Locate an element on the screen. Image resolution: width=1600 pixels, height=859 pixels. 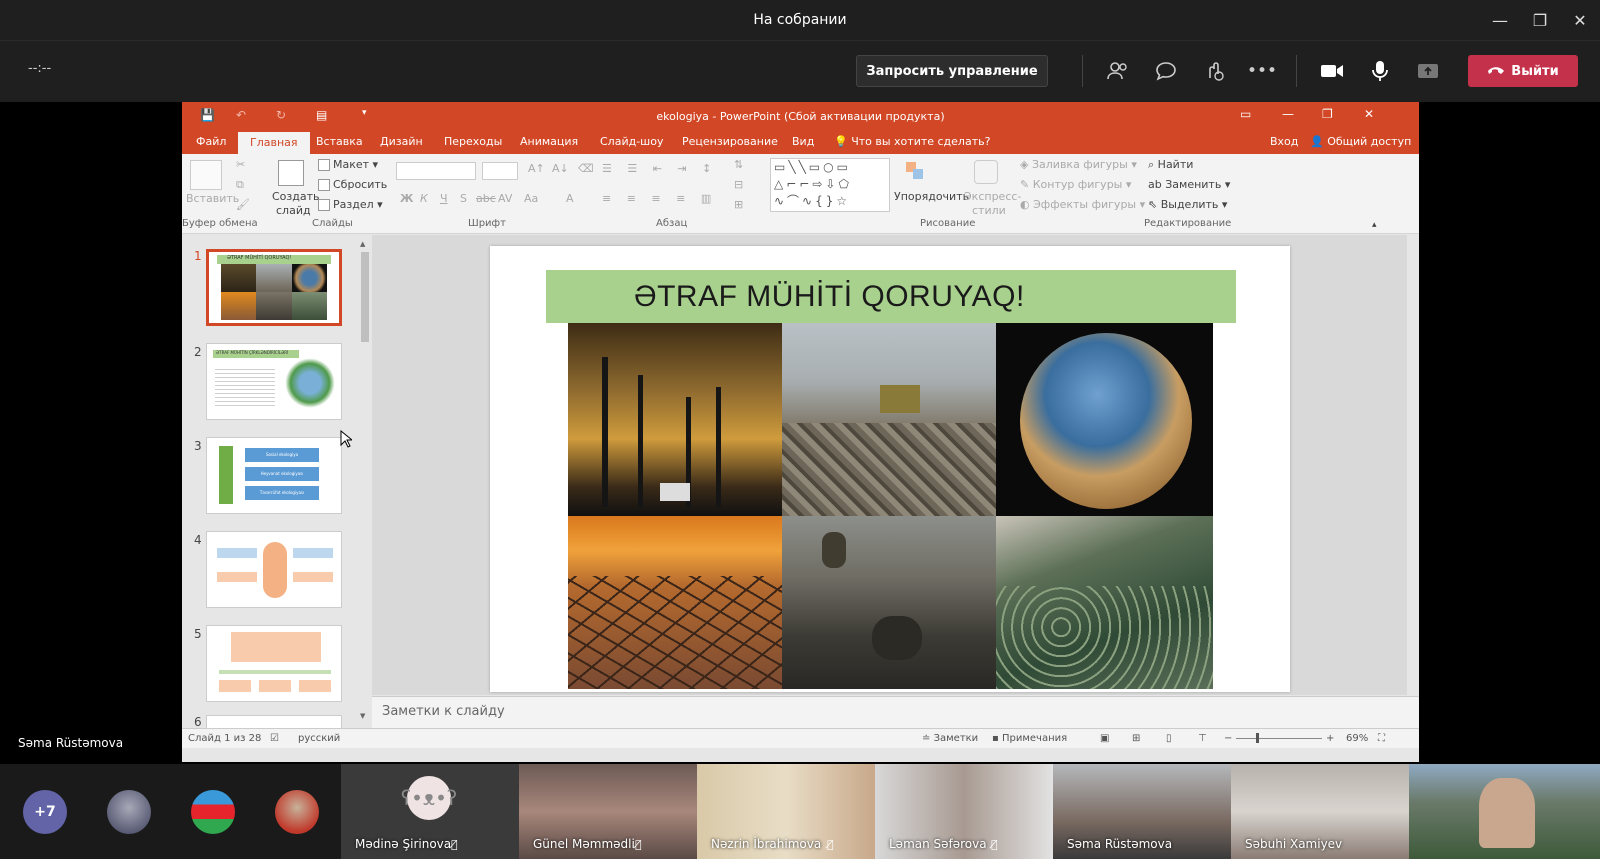
leave-button: Выйти is located at coordinates (1523, 71).